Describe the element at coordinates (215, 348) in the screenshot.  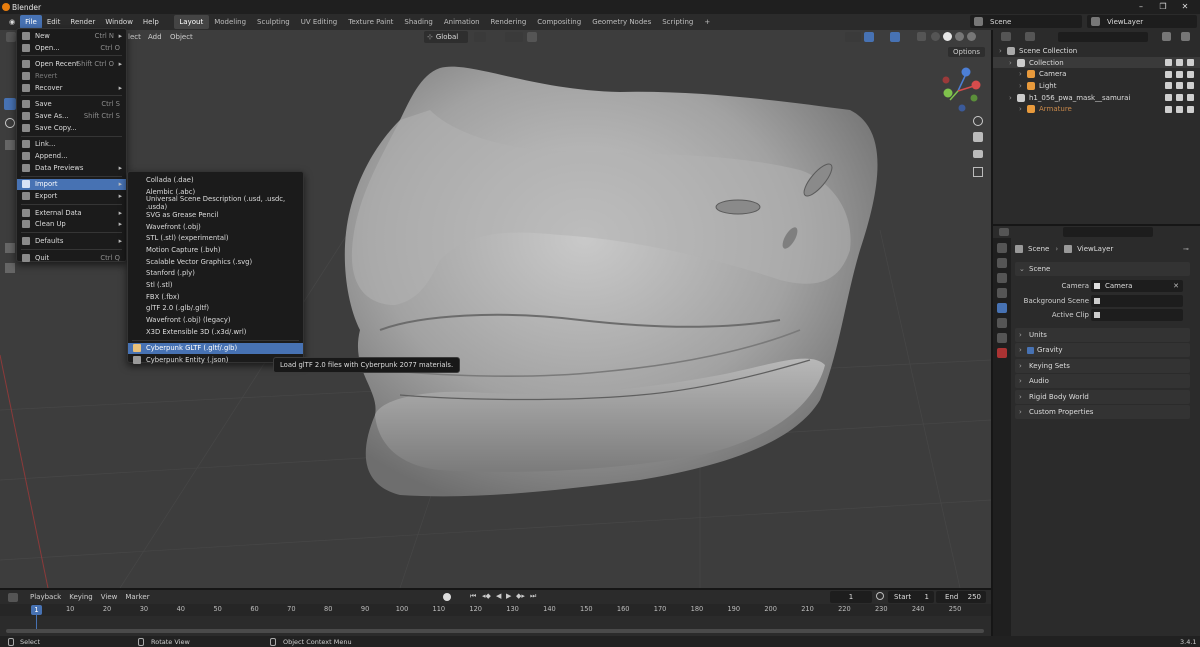
I see `import-item-cyberpunk-gltf-gltf-glb: Cyberpunk GLTF (.gltf/.glb)` at that location.